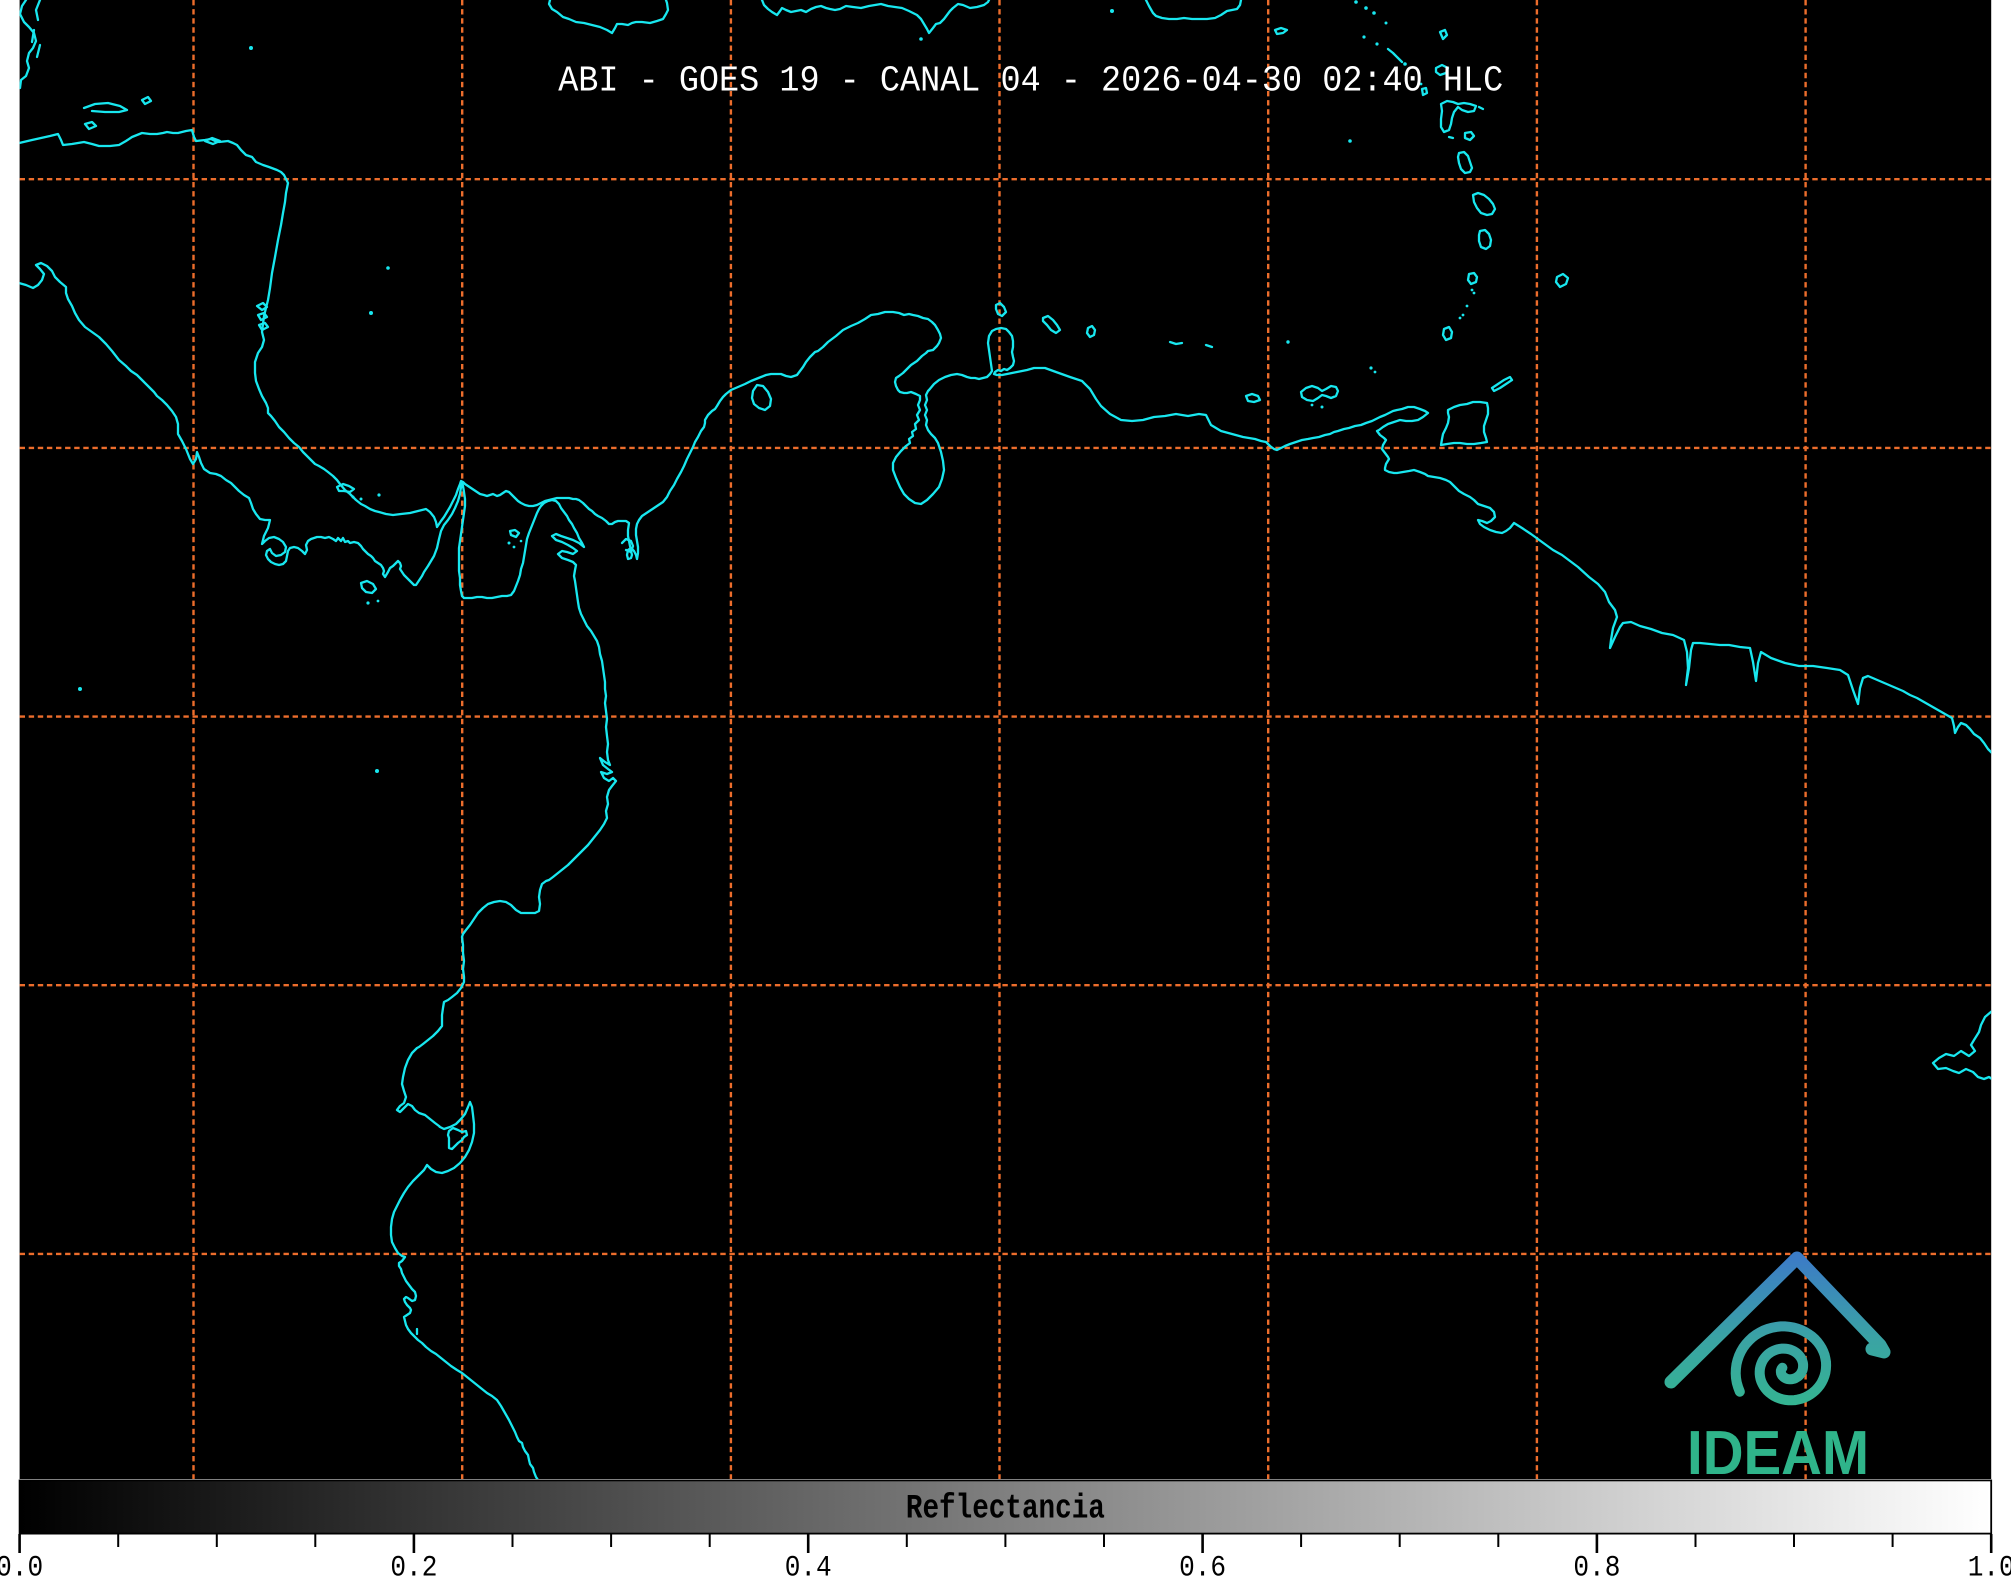 Image resolution: width=2011 pixels, height=1582 pixels. What do you see at coordinates (1989, 1565) in the screenshot?
I see `svg-text: 1.0` at bounding box center [1989, 1565].